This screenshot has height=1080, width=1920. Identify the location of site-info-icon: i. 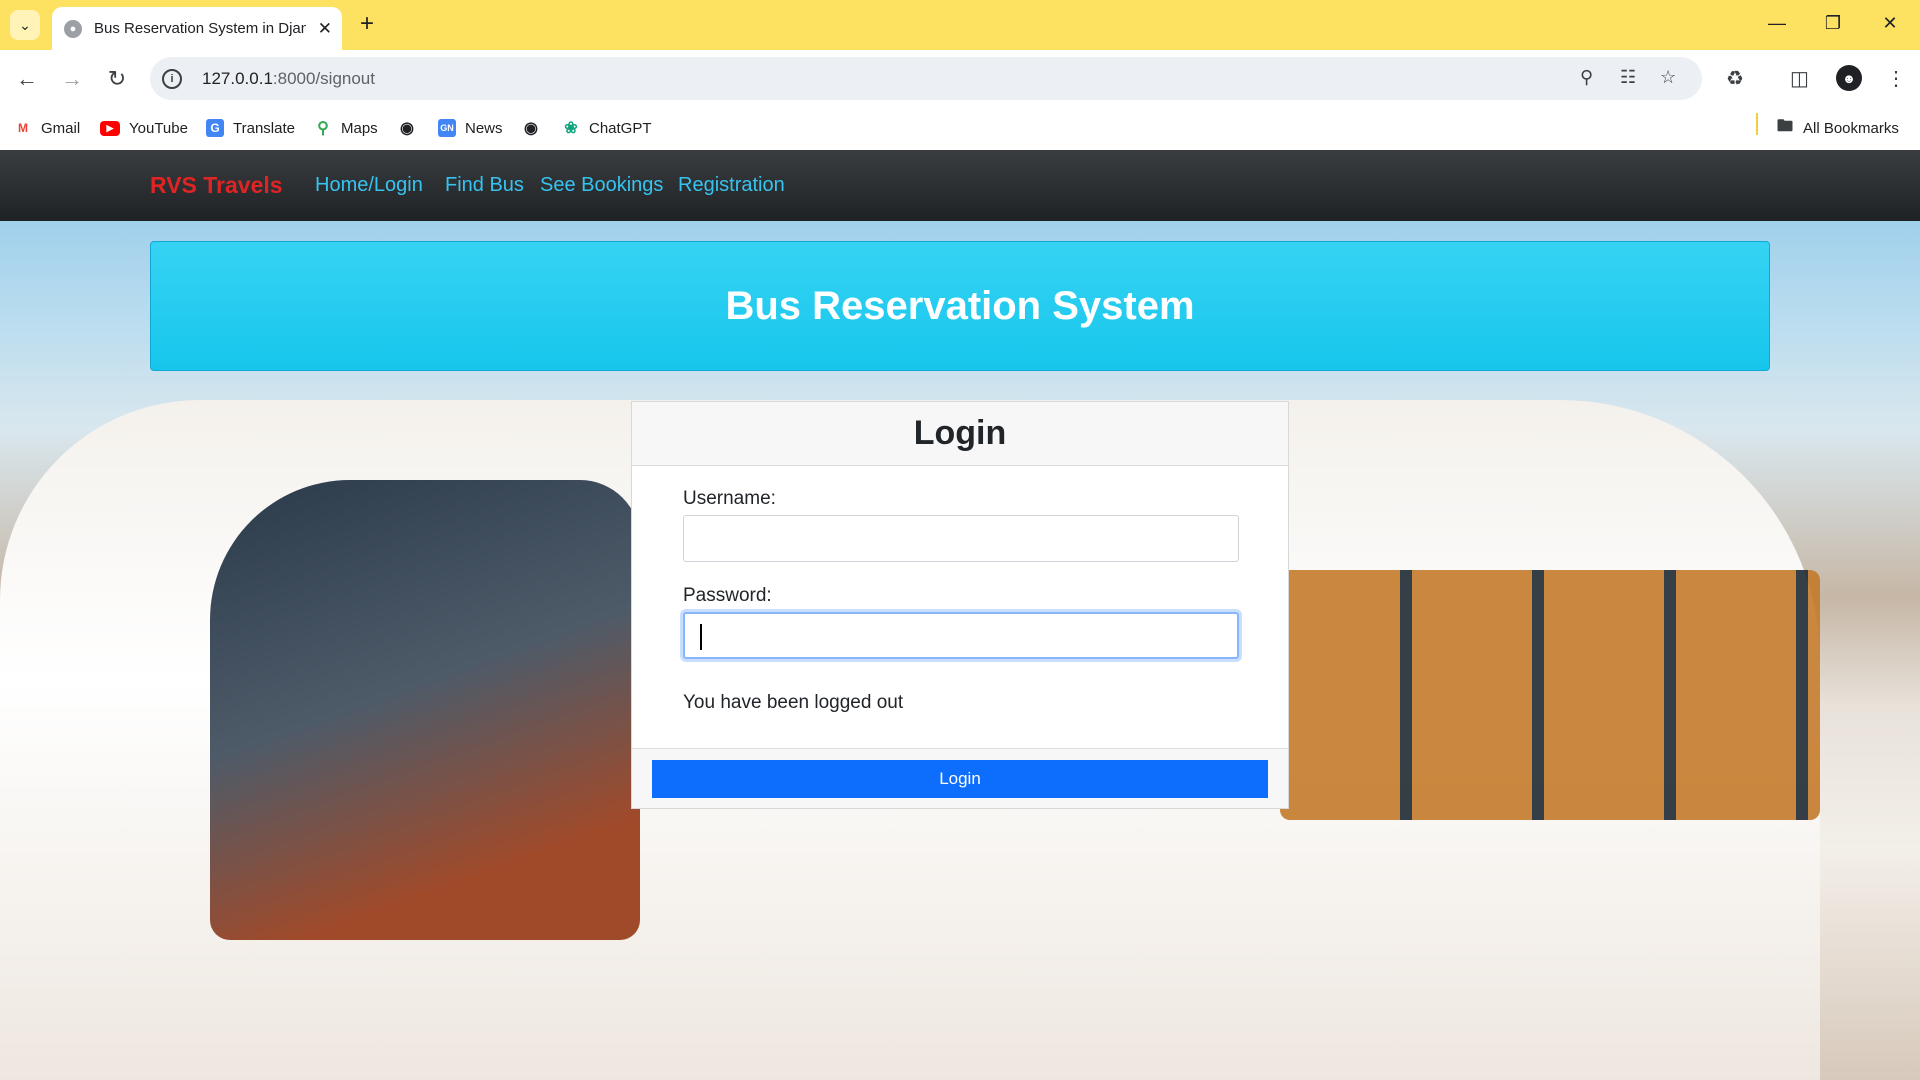
(172, 78).